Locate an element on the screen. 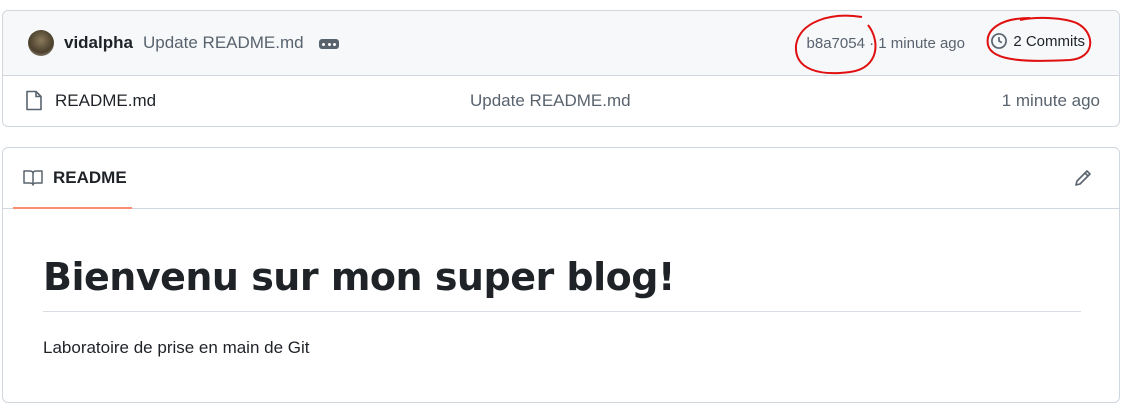 Image resolution: width=1130 pixels, height=410 pixels. file-icon is located at coordinates (34, 100).